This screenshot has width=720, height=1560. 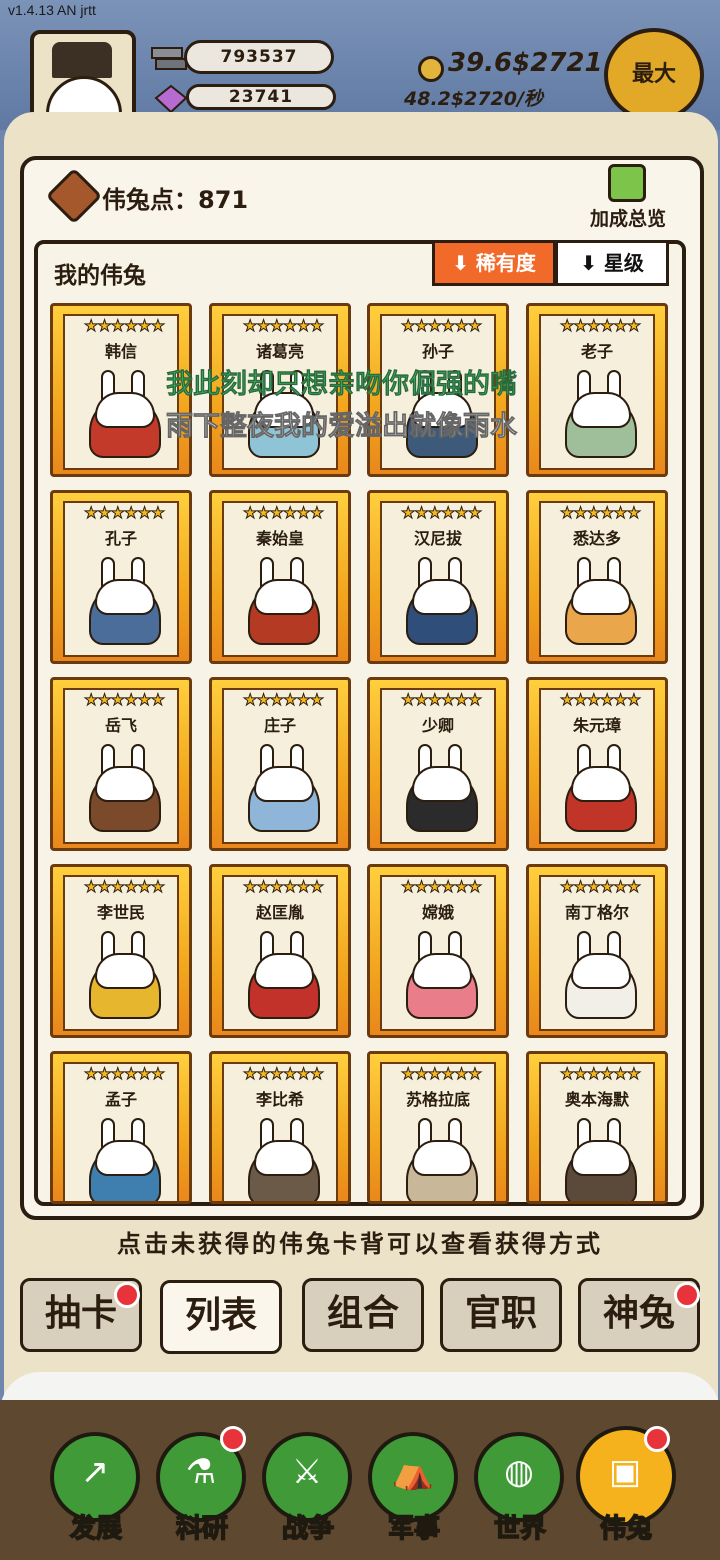 I want to click on rabbit-card: ★★★★★★ 南丁格尔, so click(x=597, y=951).